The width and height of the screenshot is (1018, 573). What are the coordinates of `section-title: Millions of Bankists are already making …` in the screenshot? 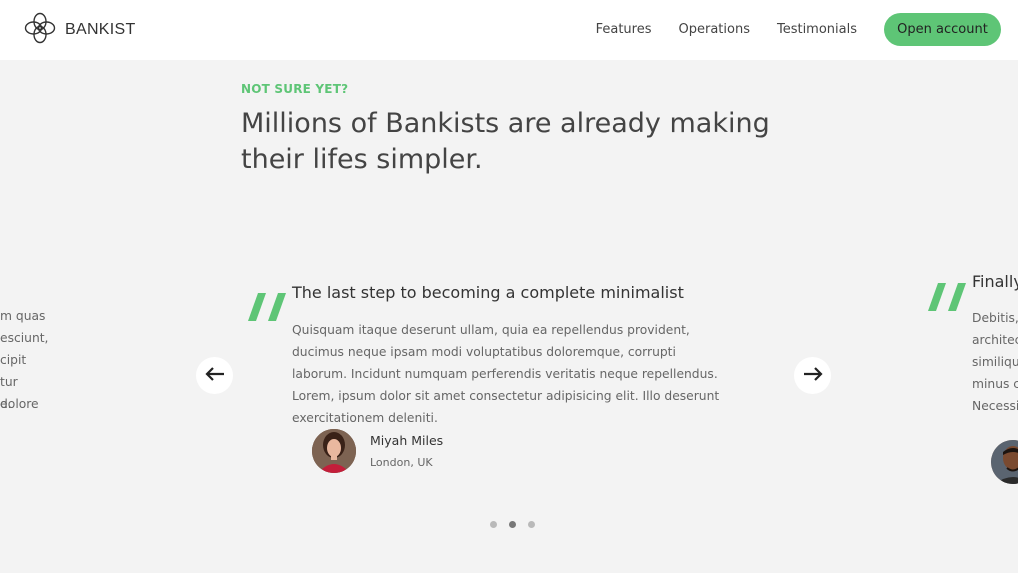 It's located at (505, 141).